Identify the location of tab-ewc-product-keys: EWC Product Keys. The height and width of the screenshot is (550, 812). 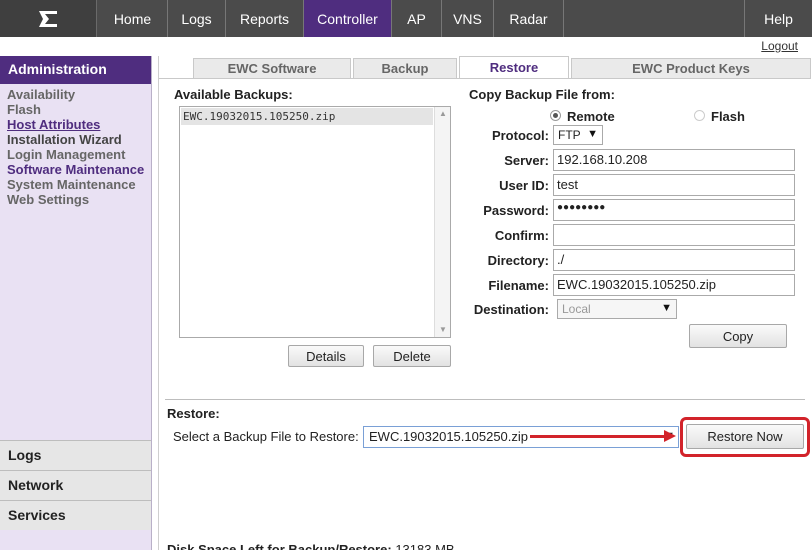
(691, 68).